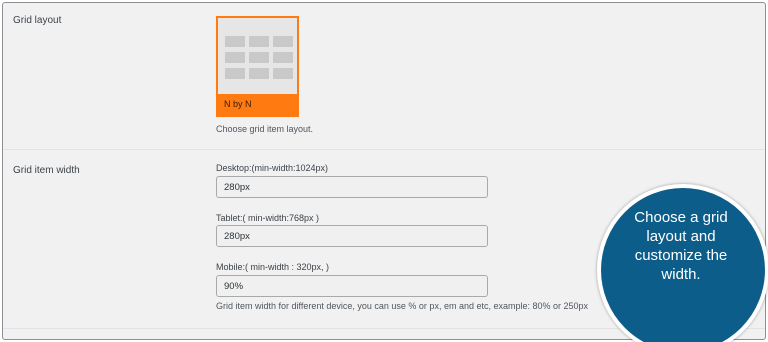 The image size is (768, 342). Describe the element at coordinates (681, 255) in the screenshot. I see `callout-line: customize the` at that location.